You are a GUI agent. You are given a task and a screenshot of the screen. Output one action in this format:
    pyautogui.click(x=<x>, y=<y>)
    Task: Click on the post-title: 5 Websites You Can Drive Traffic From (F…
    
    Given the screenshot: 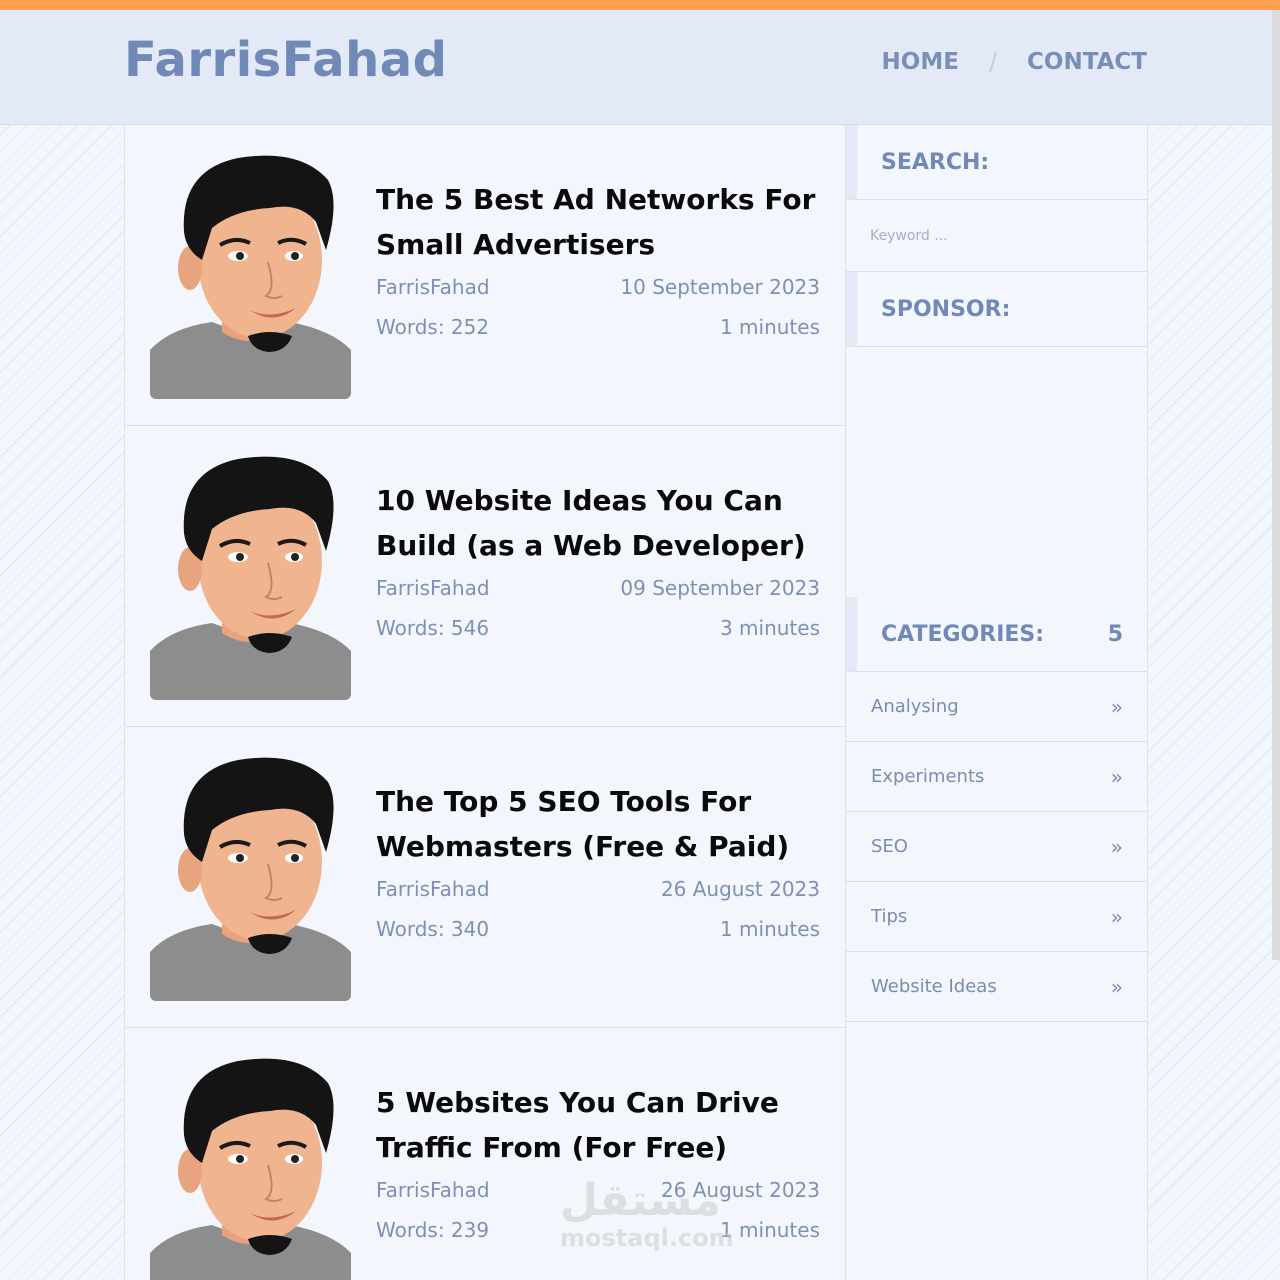 What is the action you would take?
    pyautogui.click(x=601, y=1125)
    